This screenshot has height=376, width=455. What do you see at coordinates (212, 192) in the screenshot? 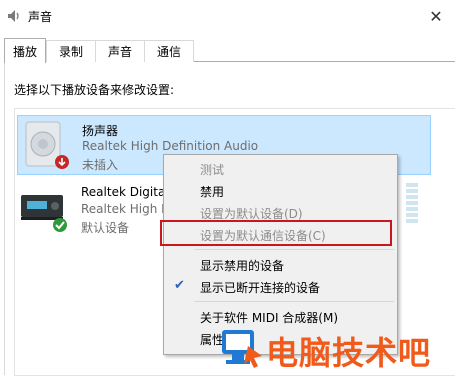
I see `menu-item-label: 禁用` at bounding box center [212, 192].